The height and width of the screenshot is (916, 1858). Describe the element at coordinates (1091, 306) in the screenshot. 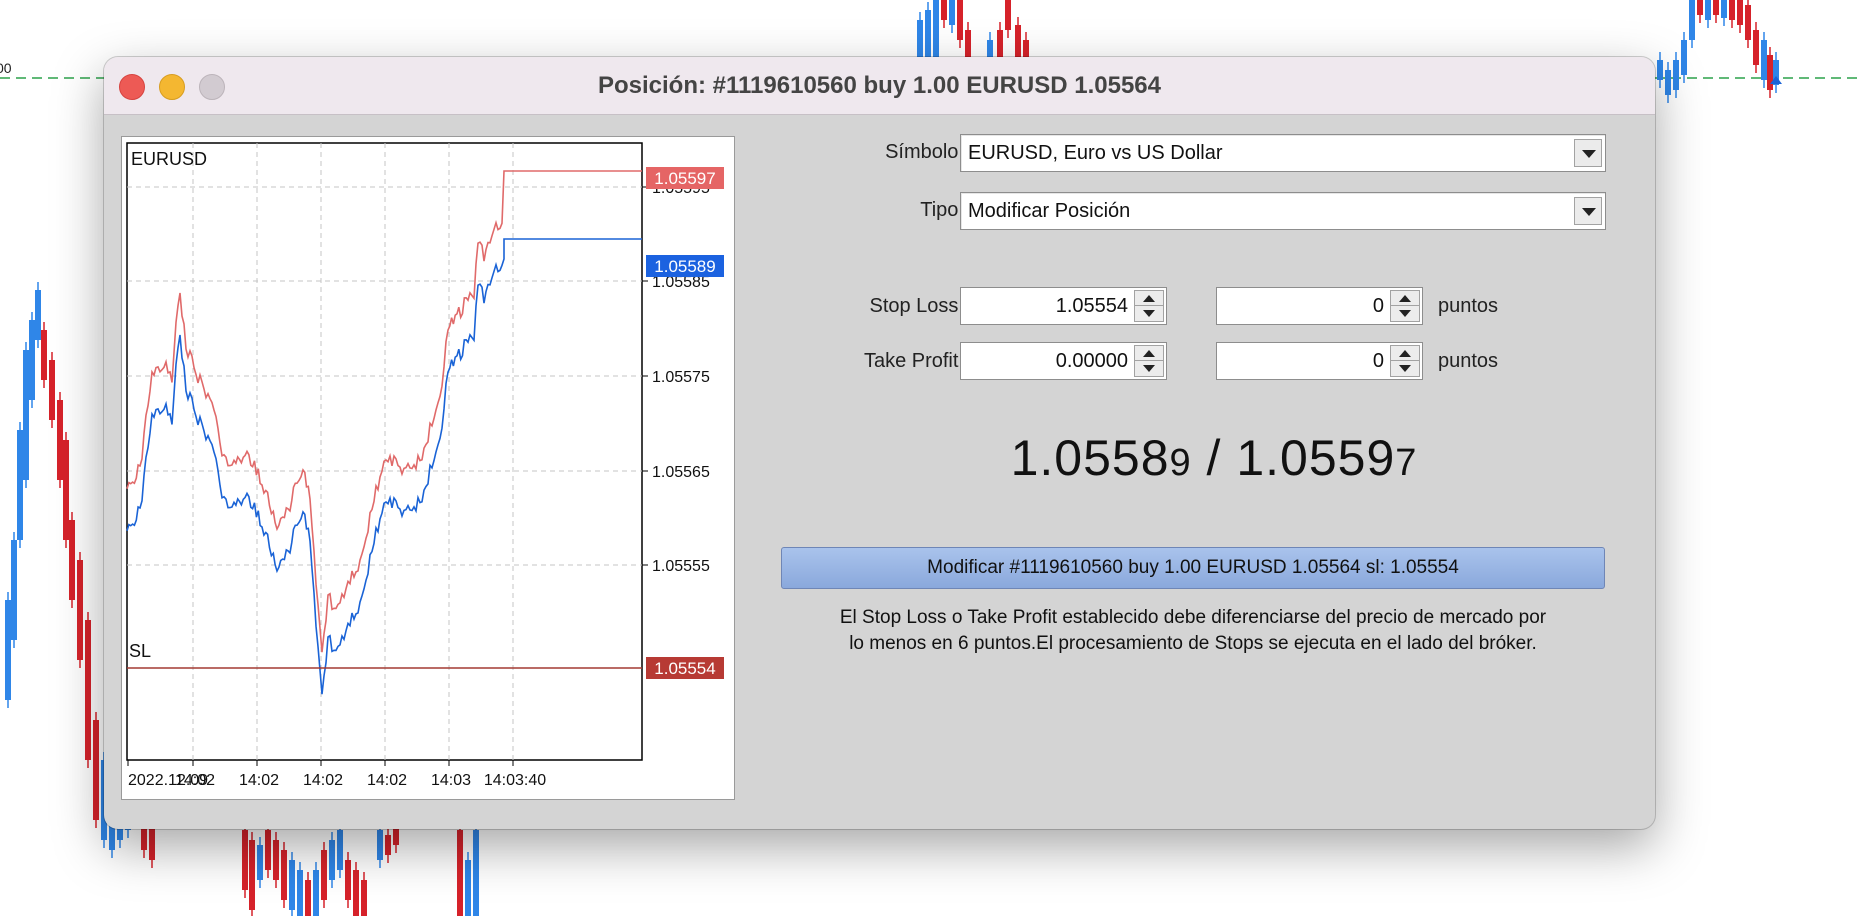

I see `stop-loss-value: 1.05554` at that location.